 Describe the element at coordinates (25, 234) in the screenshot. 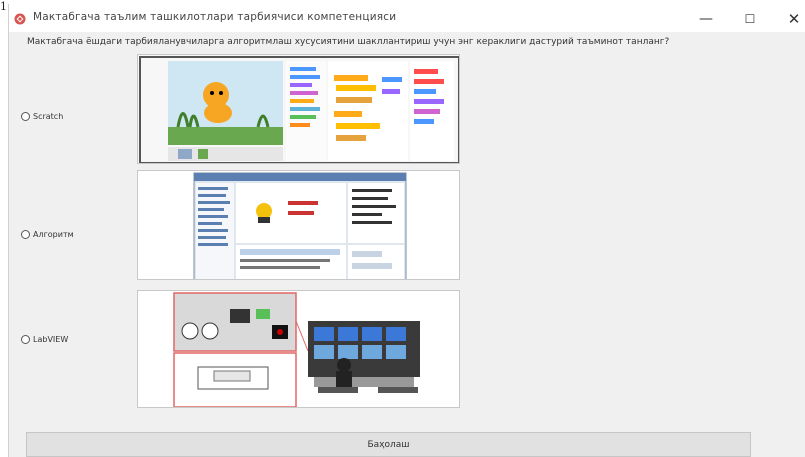

I see `radio-algorithm` at that location.